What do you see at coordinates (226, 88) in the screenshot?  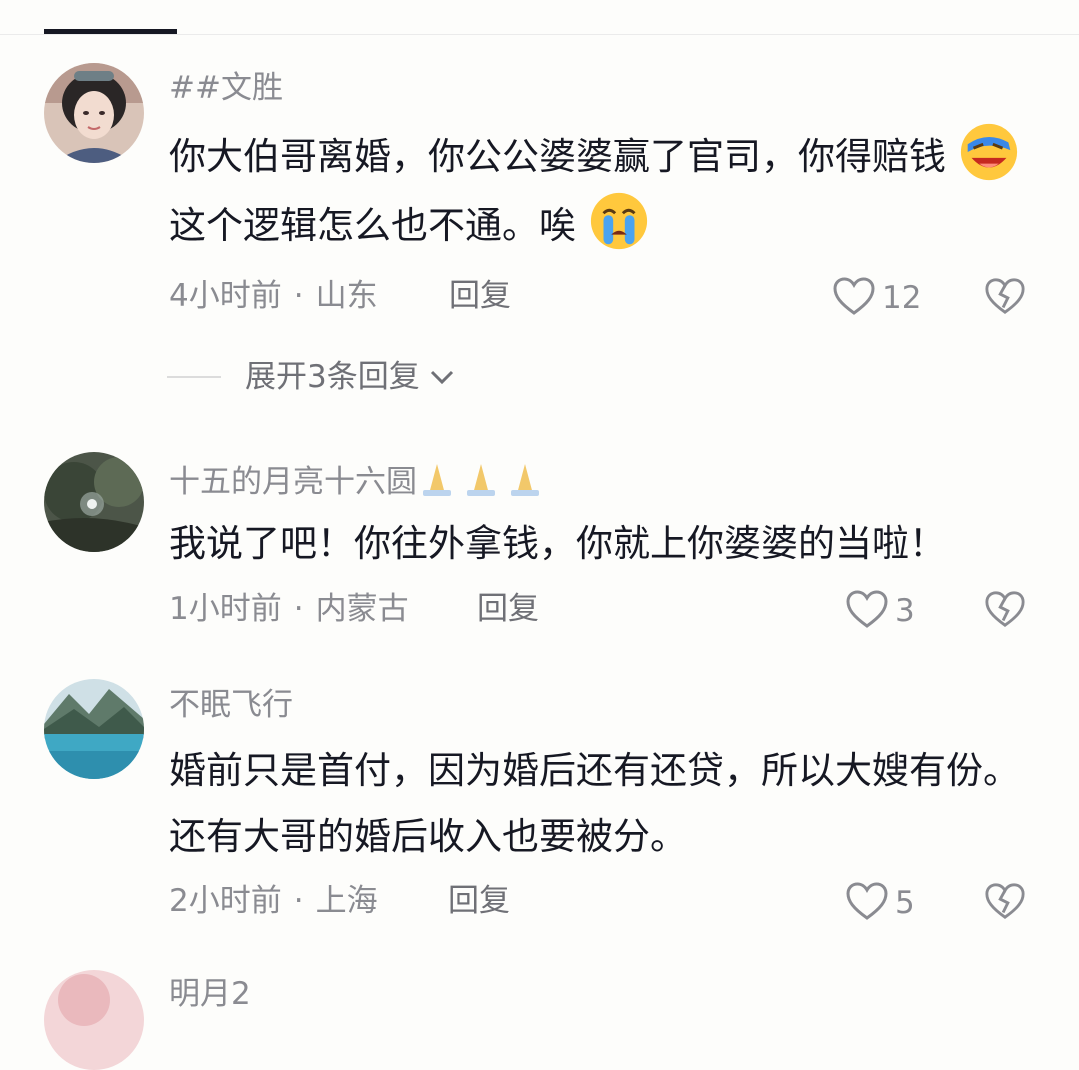 I see `username: ##文胜` at bounding box center [226, 88].